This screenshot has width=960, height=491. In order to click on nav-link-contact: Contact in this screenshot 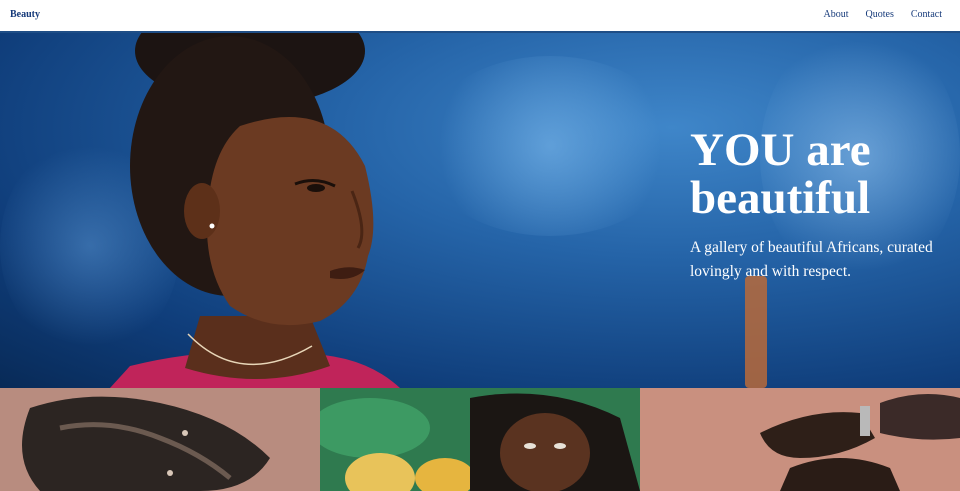, I will do `click(926, 14)`.